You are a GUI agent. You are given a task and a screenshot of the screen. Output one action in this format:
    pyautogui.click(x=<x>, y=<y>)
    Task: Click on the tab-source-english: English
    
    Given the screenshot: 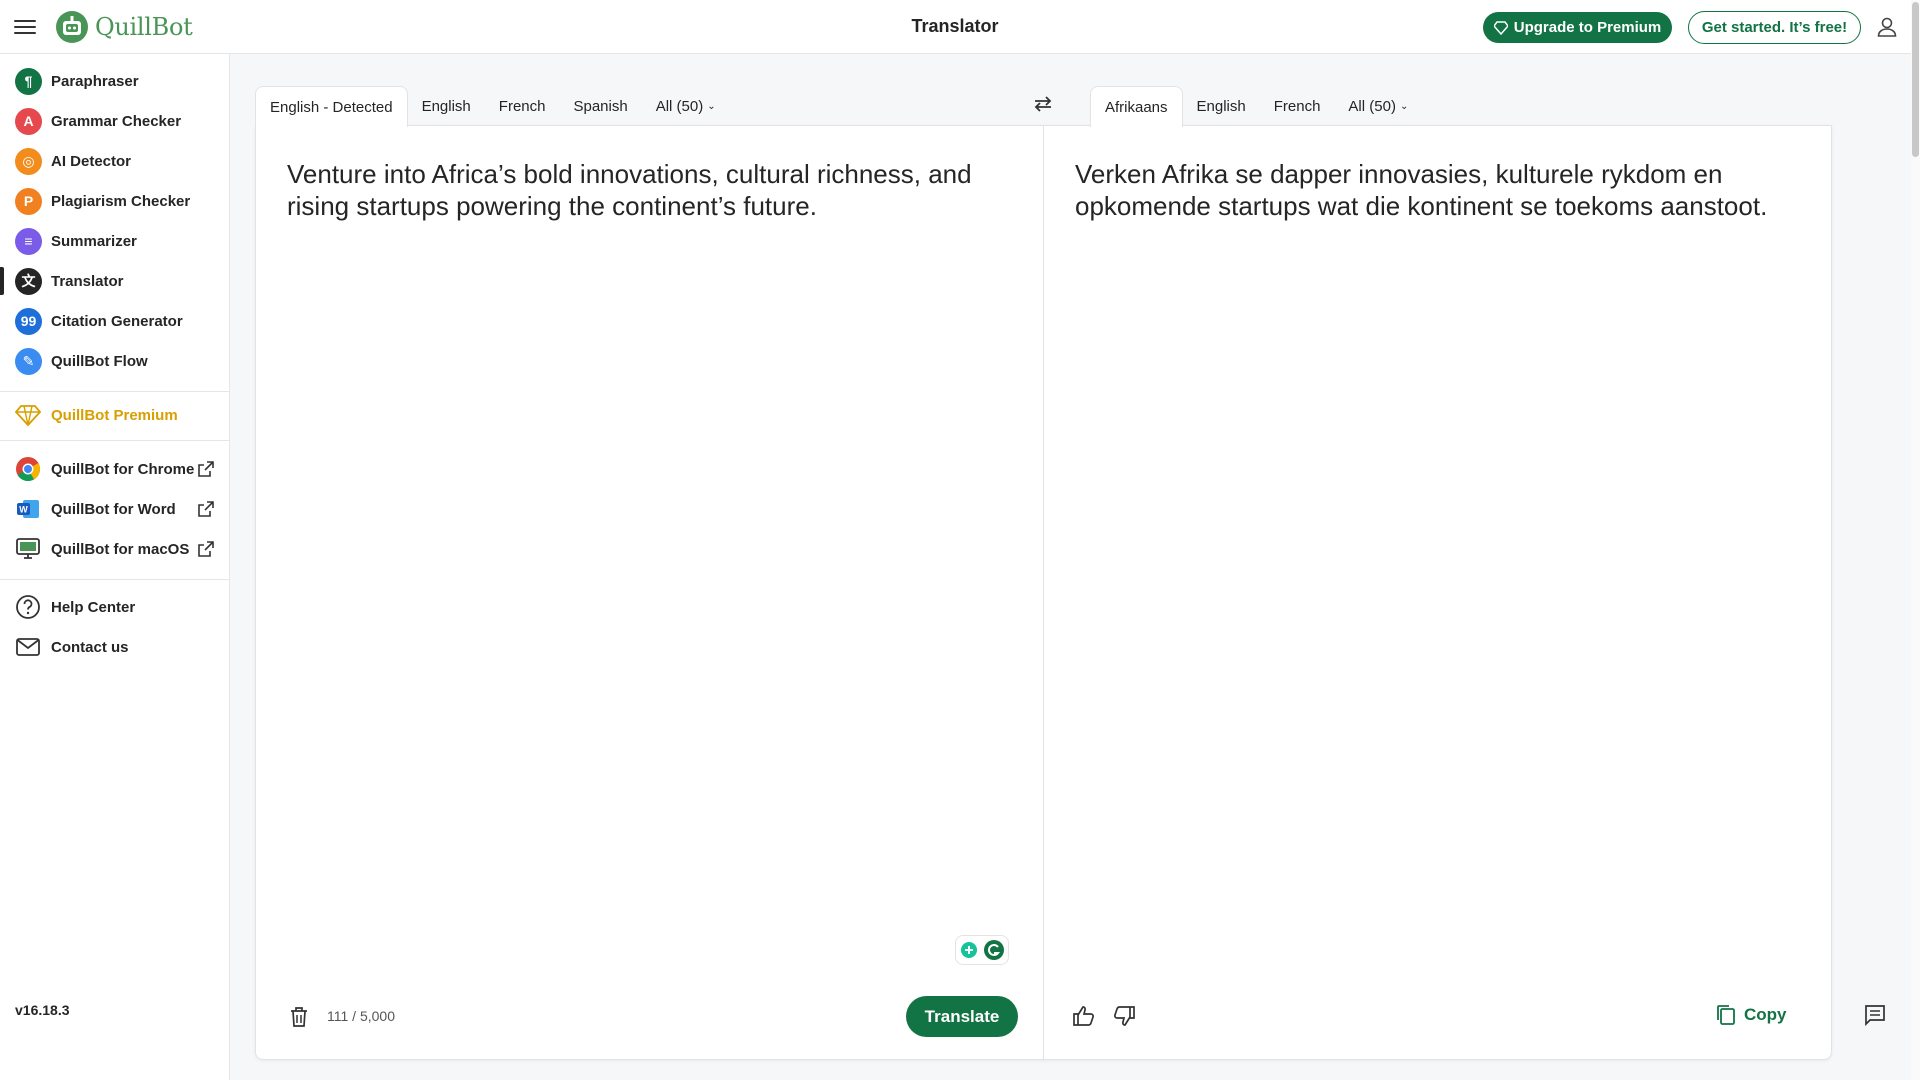 What is the action you would take?
    pyautogui.click(x=446, y=106)
    